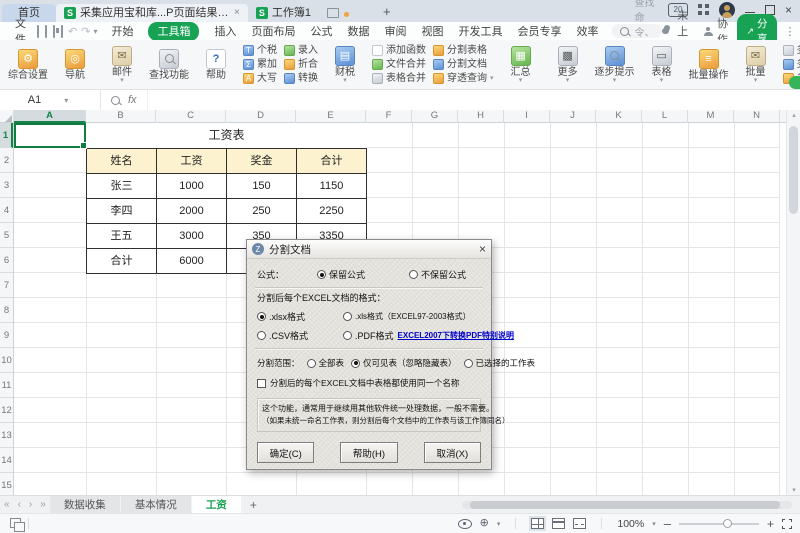 The width and height of the screenshot is (800, 533). I want to click on add-sheet-button, so click(253, 505).